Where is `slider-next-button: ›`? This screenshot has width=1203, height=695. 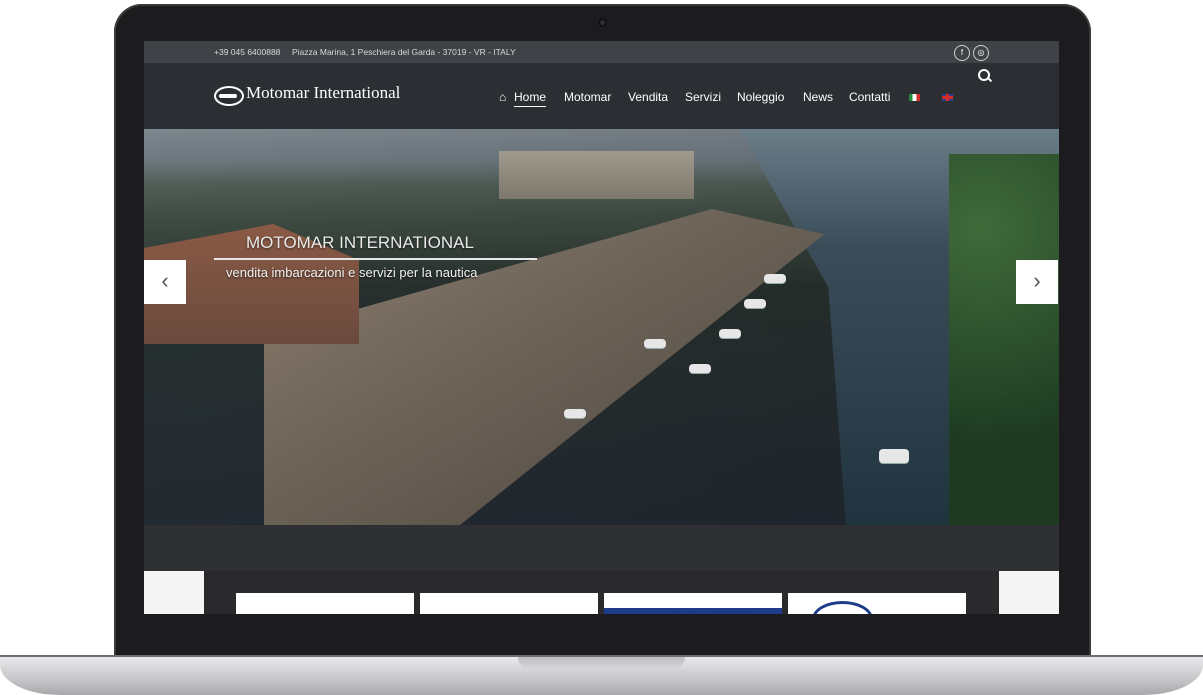 slider-next-button: › is located at coordinates (1037, 282).